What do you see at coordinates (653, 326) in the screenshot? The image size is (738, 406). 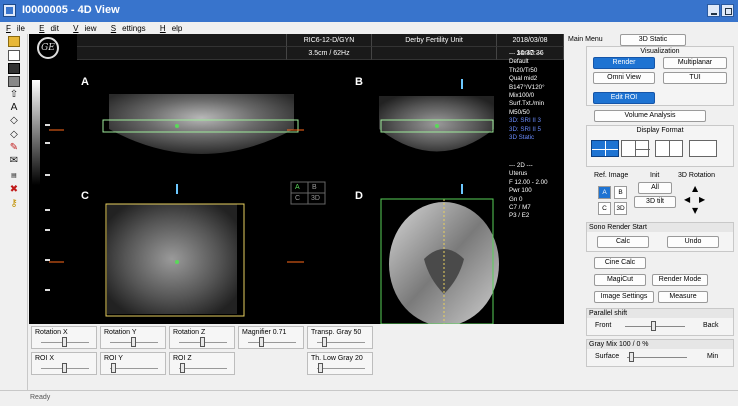 I see `parallel-shift-thumb` at bounding box center [653, 326].